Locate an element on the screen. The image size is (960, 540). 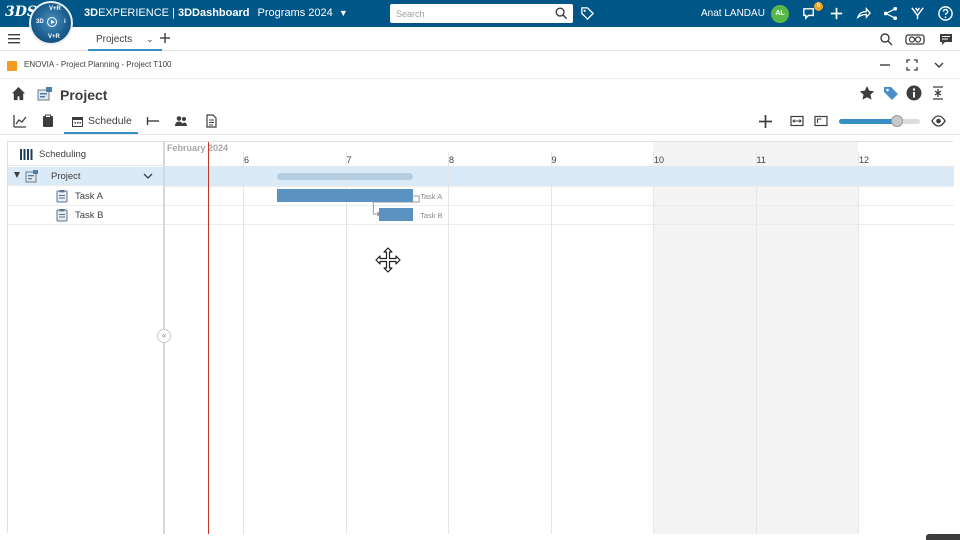
app-title-rest: EXPERIENCE | is located at coordinates (138, 13).